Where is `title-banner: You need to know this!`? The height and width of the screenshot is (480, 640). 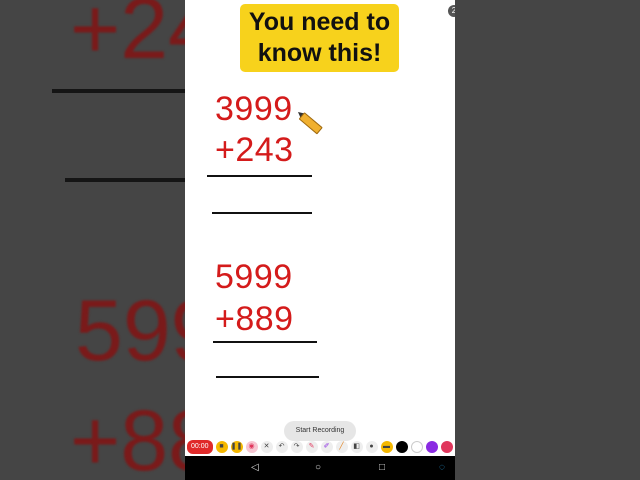
title-banner: You need to know this! is located at coordinates (319, 38).